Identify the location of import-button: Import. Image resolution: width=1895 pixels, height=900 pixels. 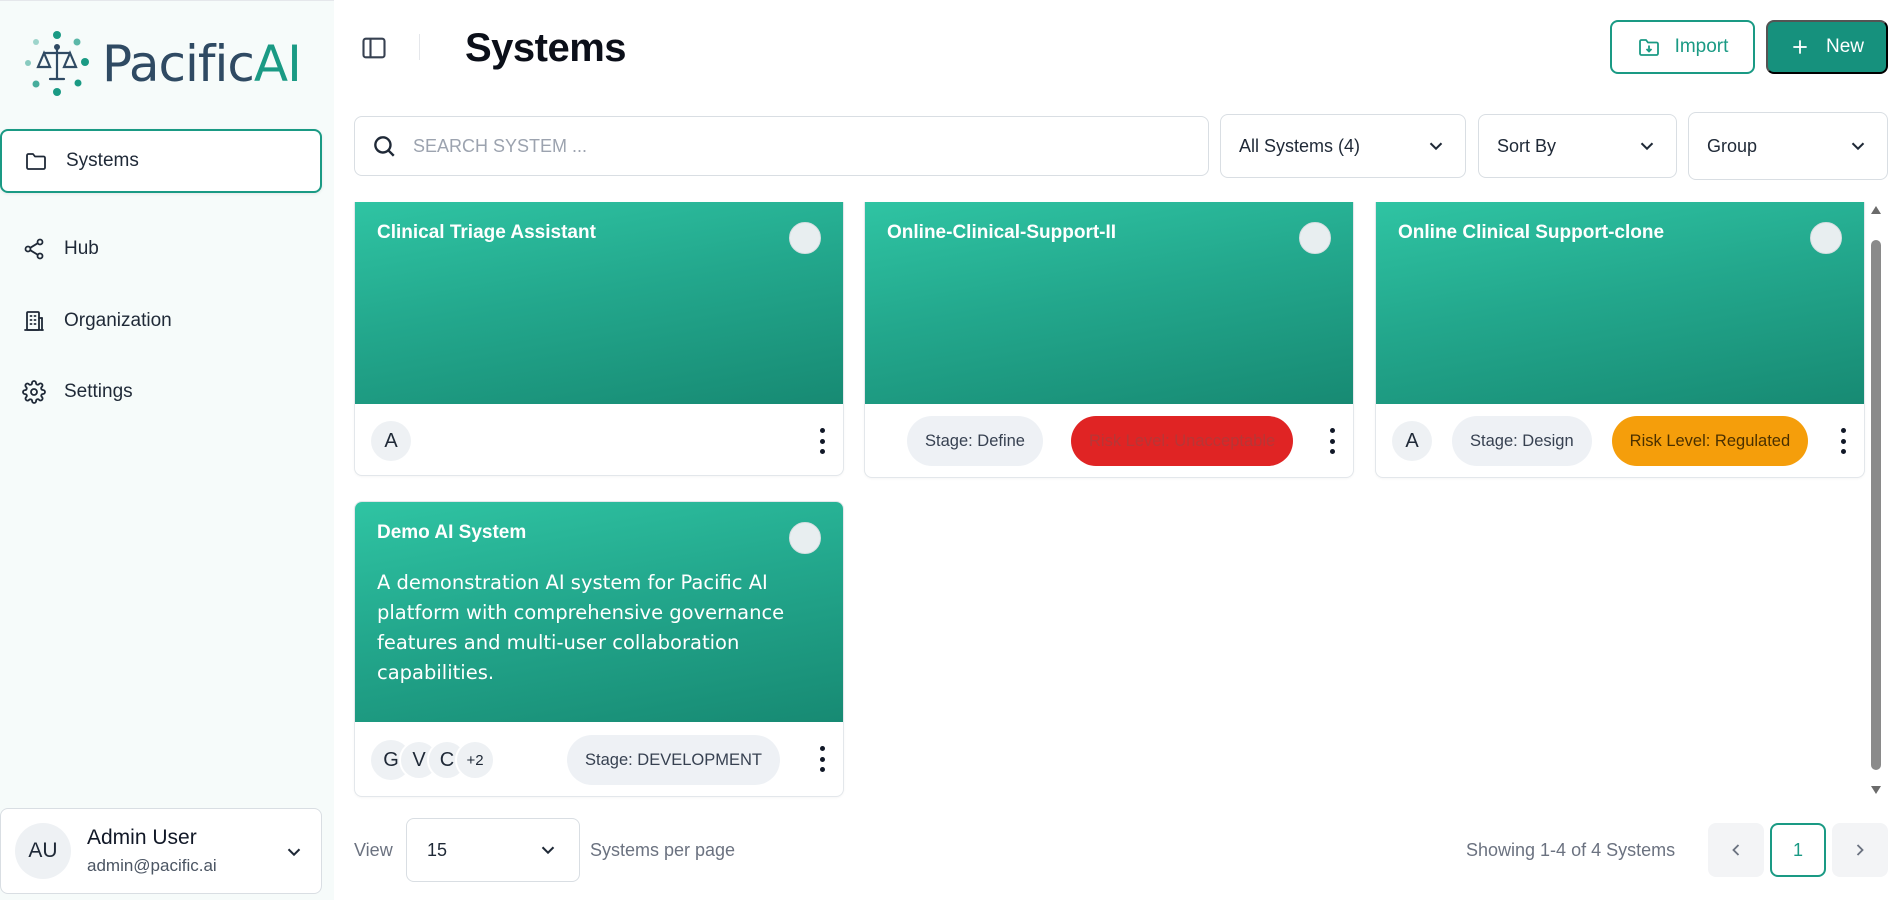
(1682, 47).